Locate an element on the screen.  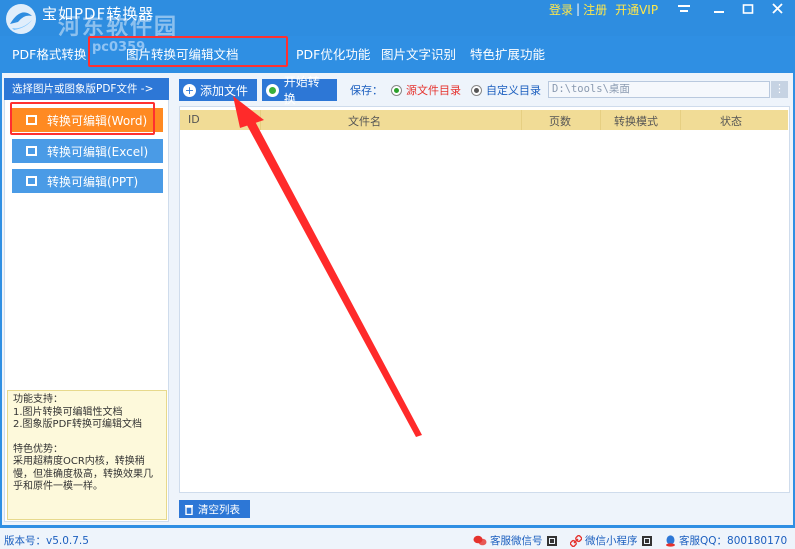
maximize-button is located at coordinates (748, 8).